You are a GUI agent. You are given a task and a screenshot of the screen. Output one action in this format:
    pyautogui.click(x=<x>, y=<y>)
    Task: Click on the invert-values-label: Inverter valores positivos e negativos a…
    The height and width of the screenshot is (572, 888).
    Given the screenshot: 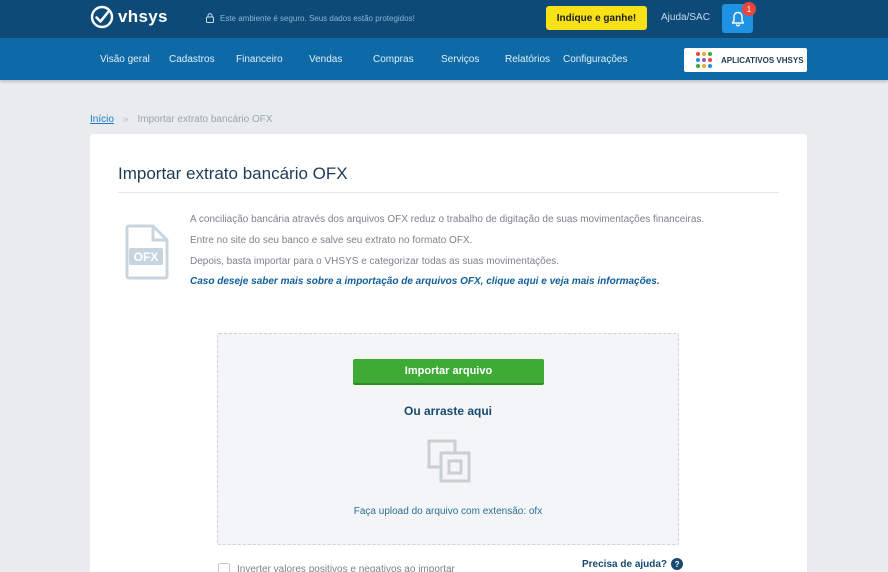 What is the action you would take?
    pyautogui.click(x=346, y=567)
    